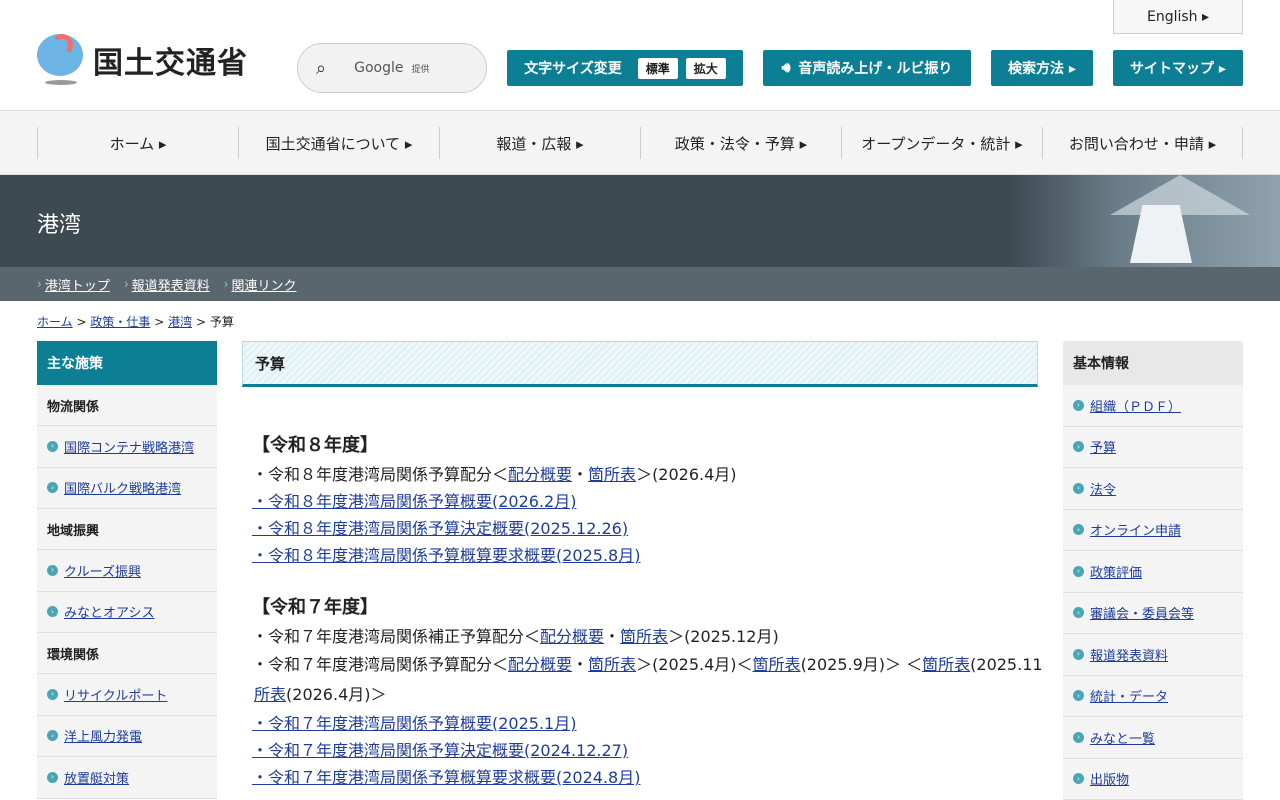 The width and height of the screenshot is (1280, 800). I want to click on chevron-right-icon: ›, so click(39, 284).